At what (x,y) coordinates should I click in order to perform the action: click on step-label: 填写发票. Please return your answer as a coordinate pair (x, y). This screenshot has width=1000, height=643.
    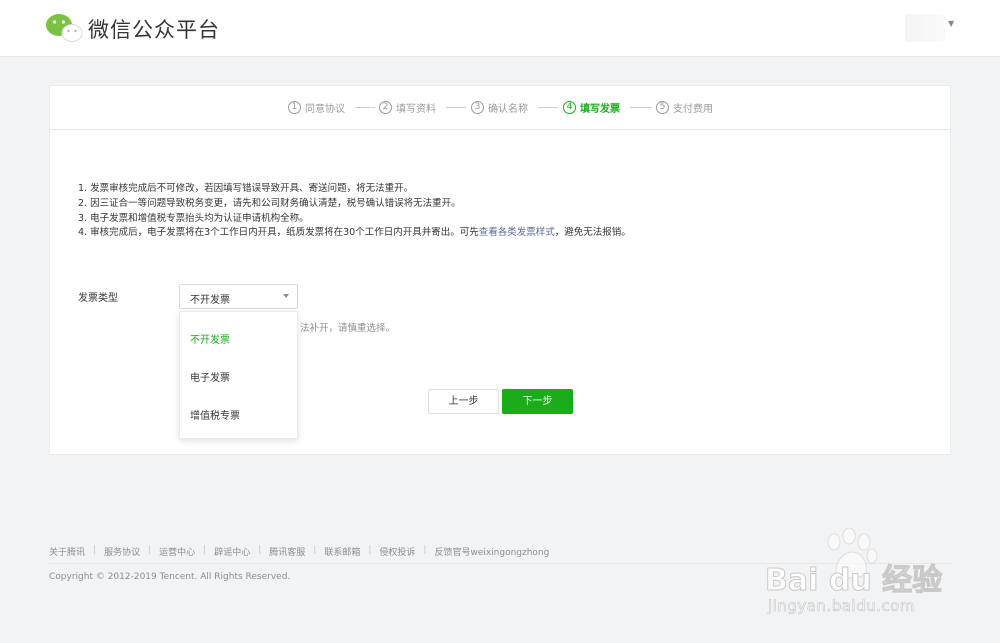
    Looking at the image, I should click on (600, 109).